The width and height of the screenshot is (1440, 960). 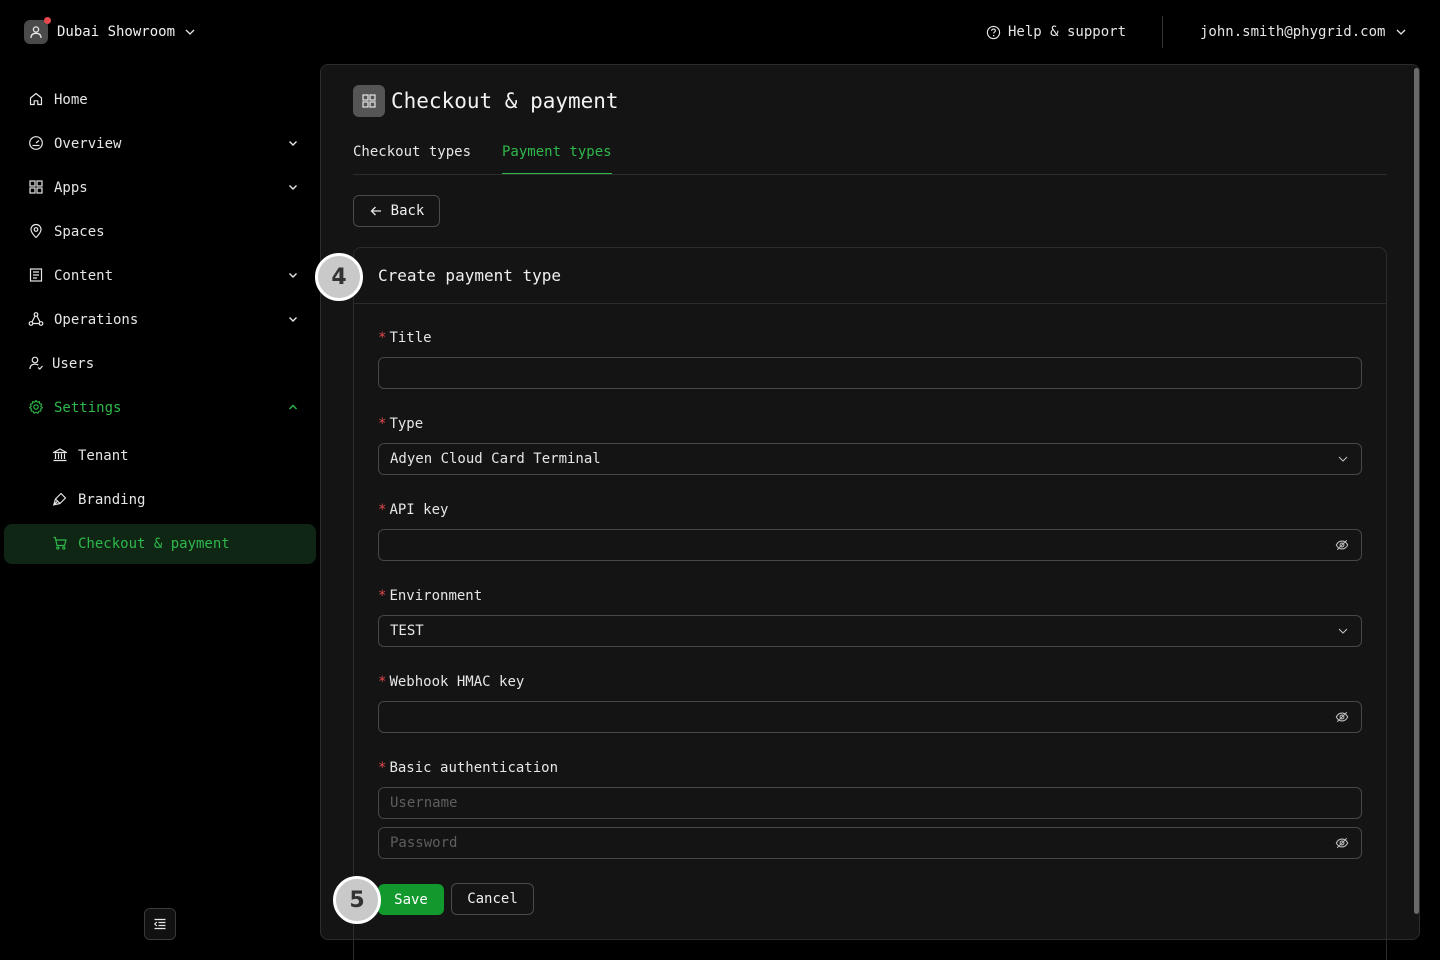 What do you see at coordinates (993, 32) in the screenshot?
I see `help-circle-icon` at bounding box center [993, 32].